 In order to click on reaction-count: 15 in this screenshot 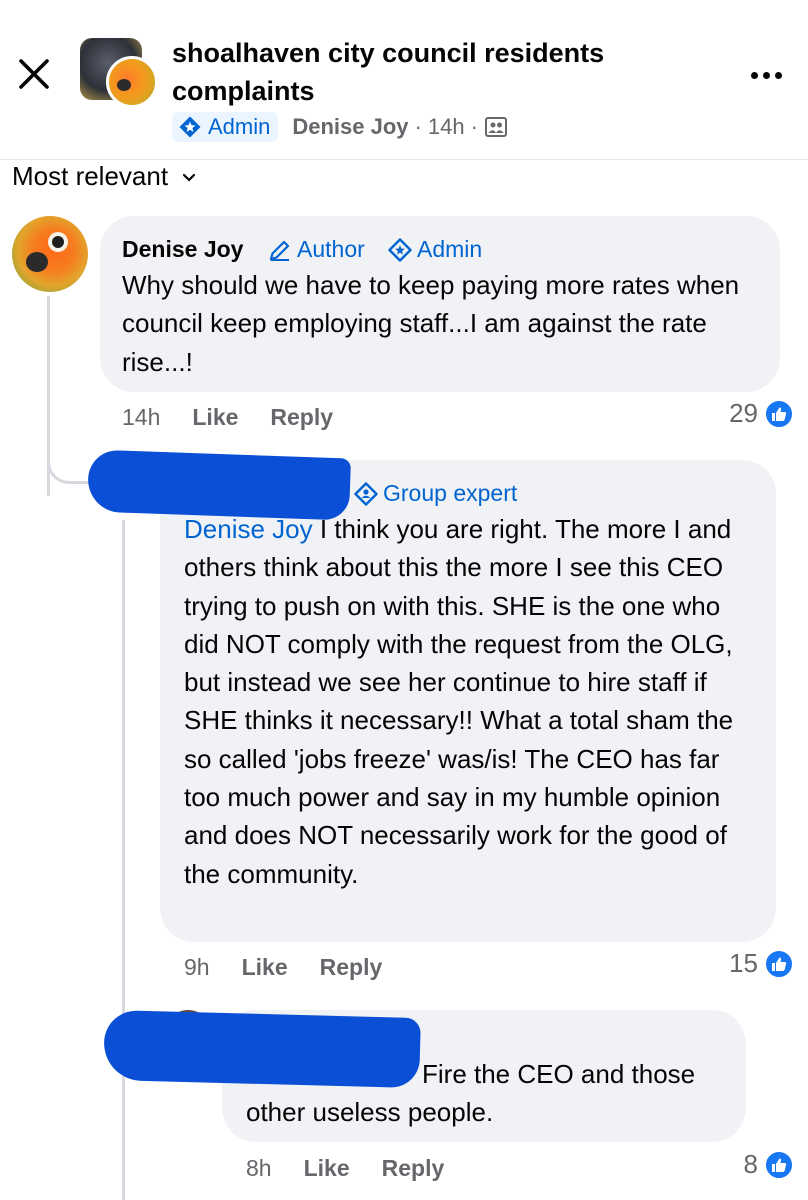, I will do `click(761, 963)`.